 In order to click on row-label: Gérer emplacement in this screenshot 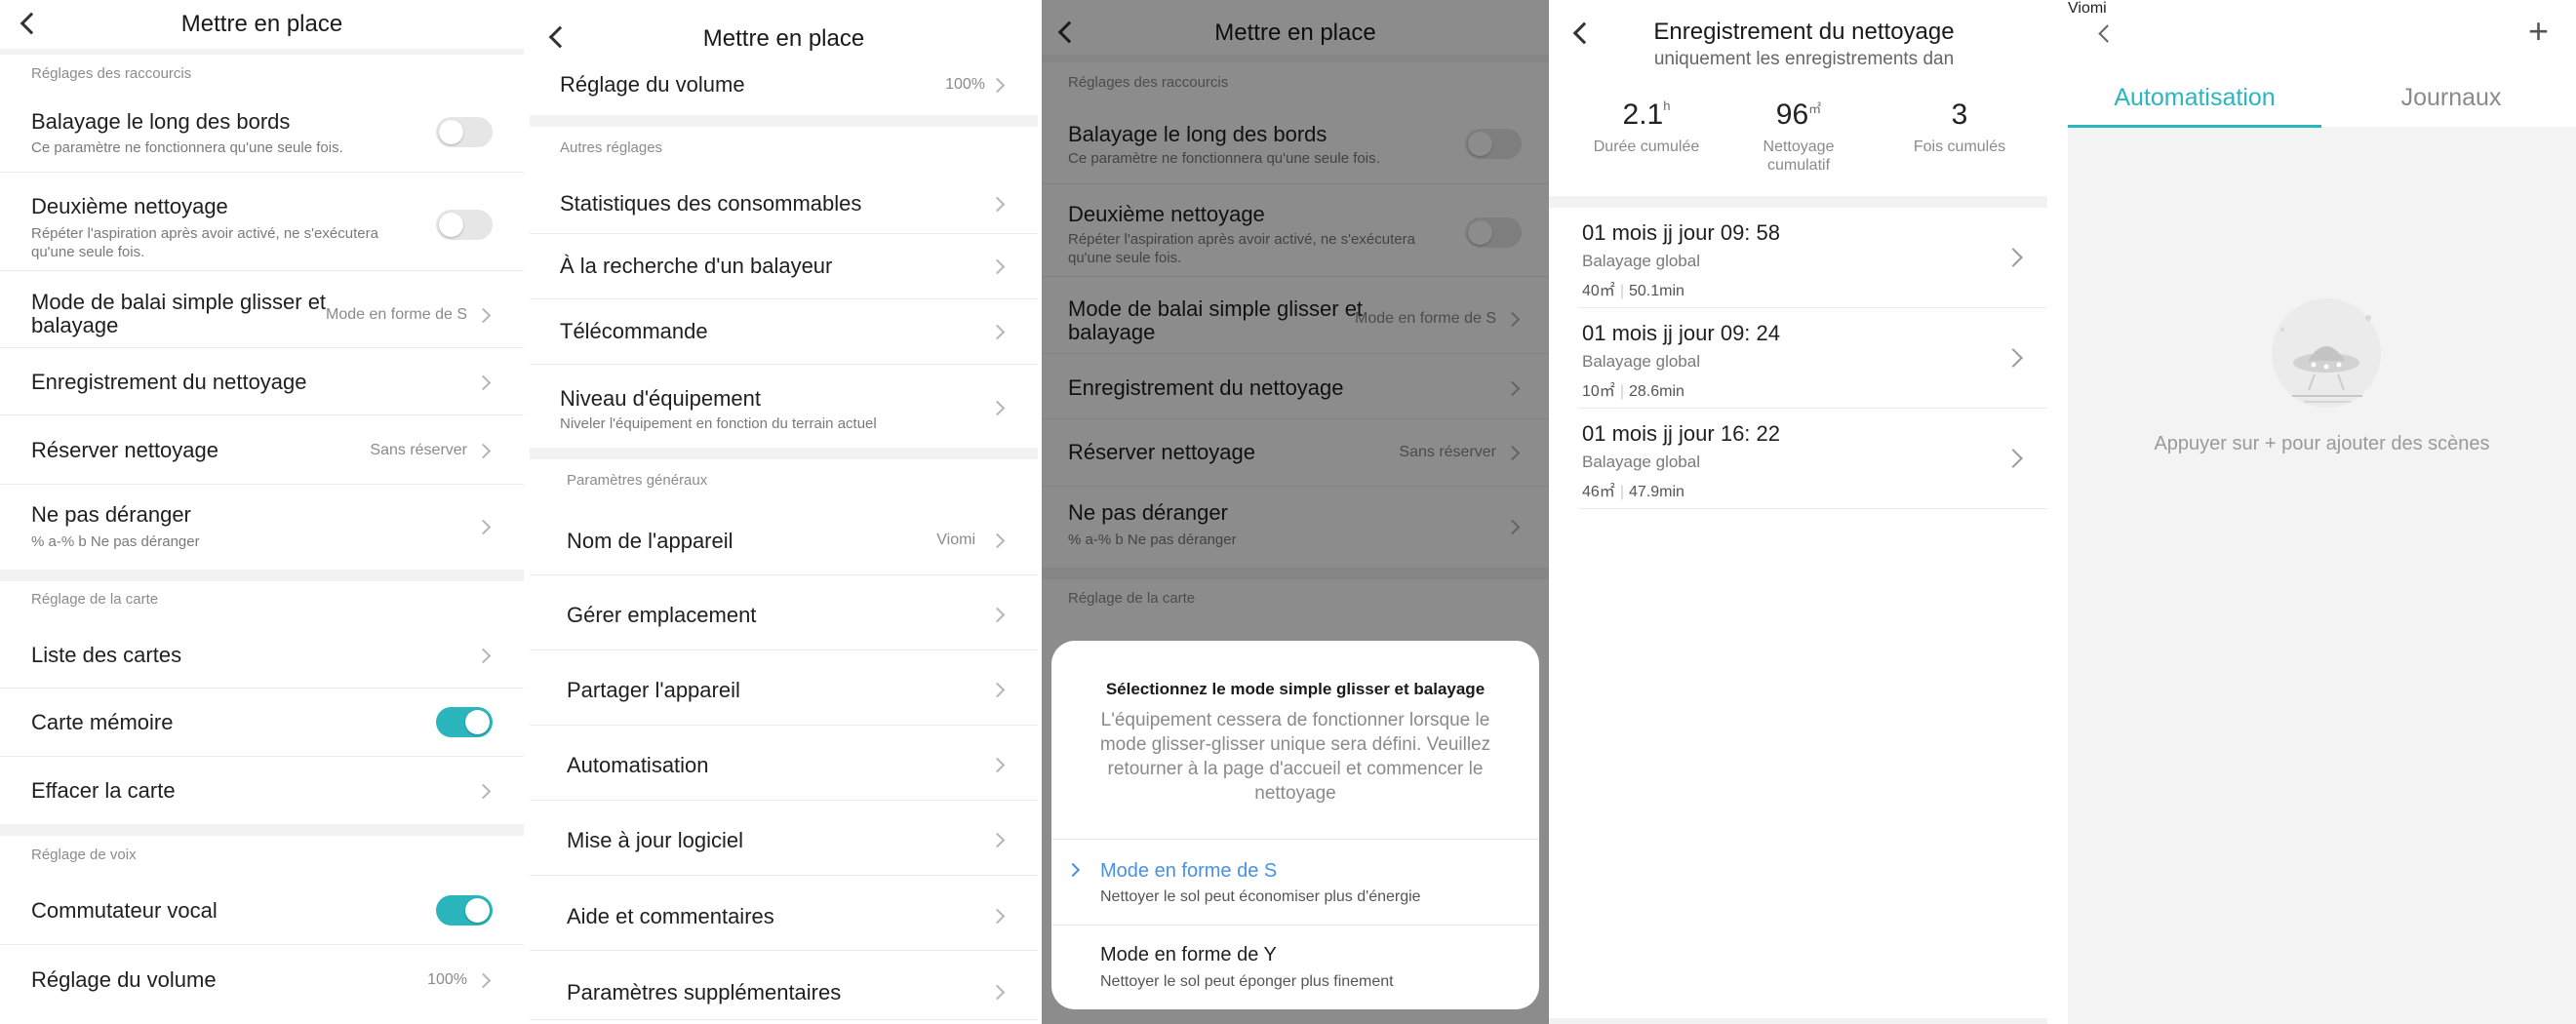, I will do `click(662, 615)`.